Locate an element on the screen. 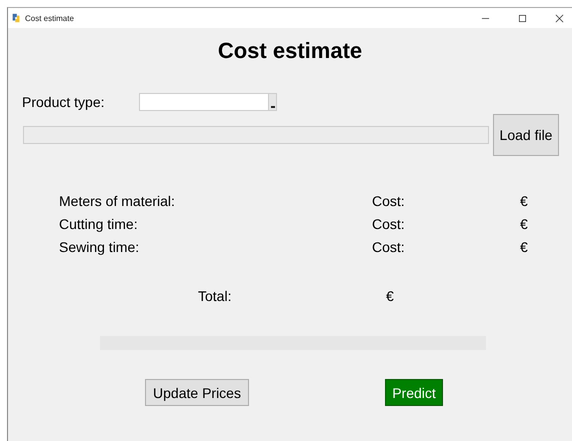 The image size is (572, 441). update-prices-button: Update Prices is located at coordinates (197, 392).